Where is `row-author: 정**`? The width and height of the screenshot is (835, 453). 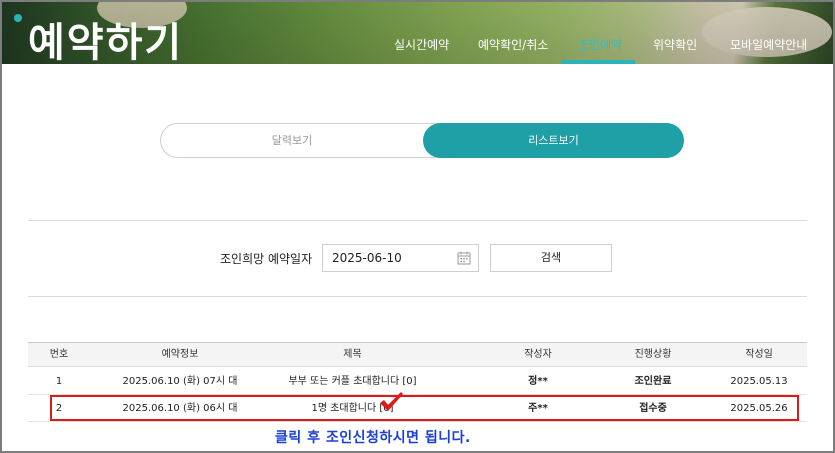
row-author: 정** is located at coordinates (538, 381).